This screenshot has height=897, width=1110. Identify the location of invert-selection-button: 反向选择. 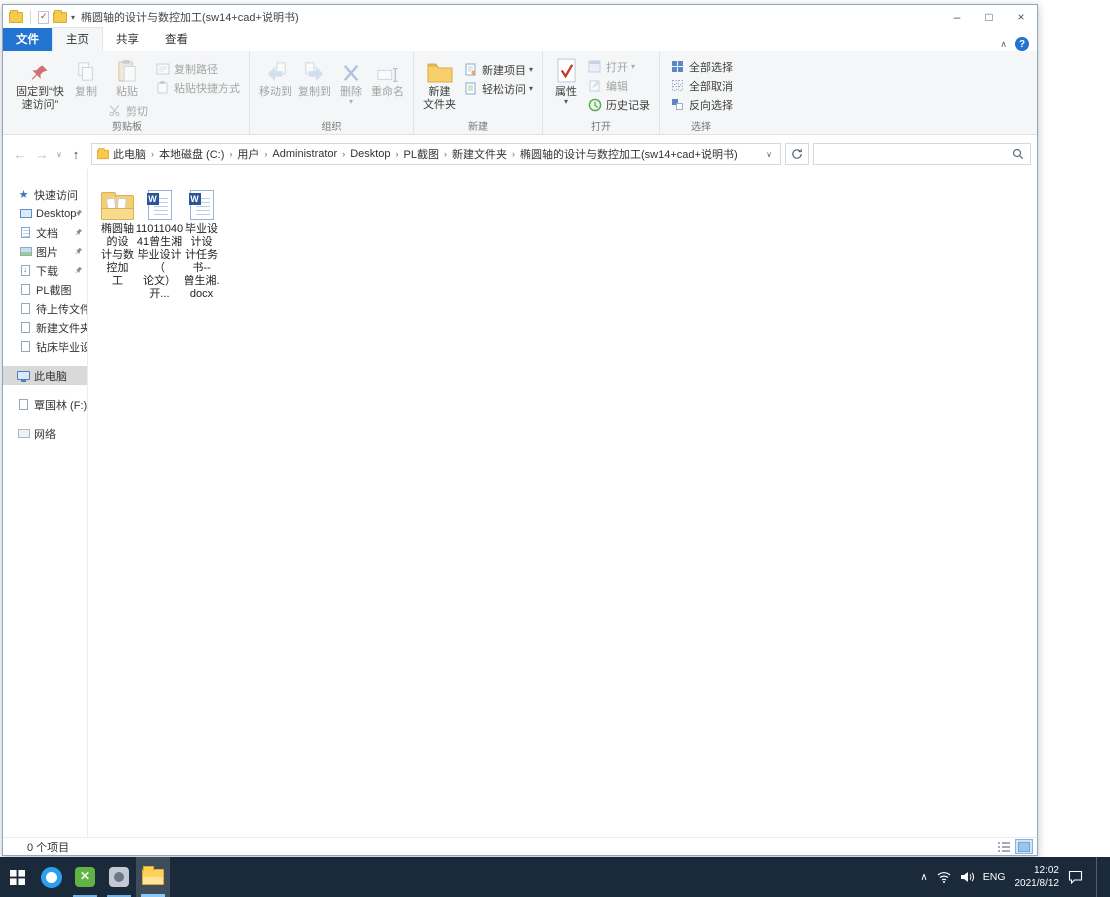
(701, 104).